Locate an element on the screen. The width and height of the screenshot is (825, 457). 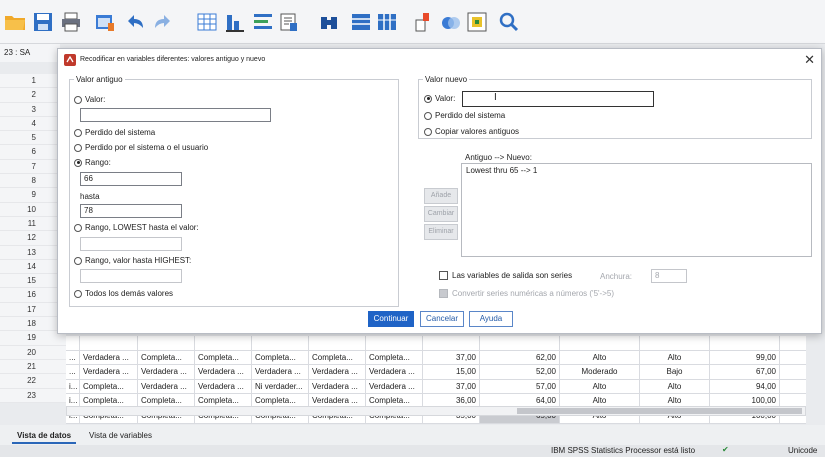
range-highest-radio: Rango, valor hasta HIGHEST: is located at coordinates (132, 260).